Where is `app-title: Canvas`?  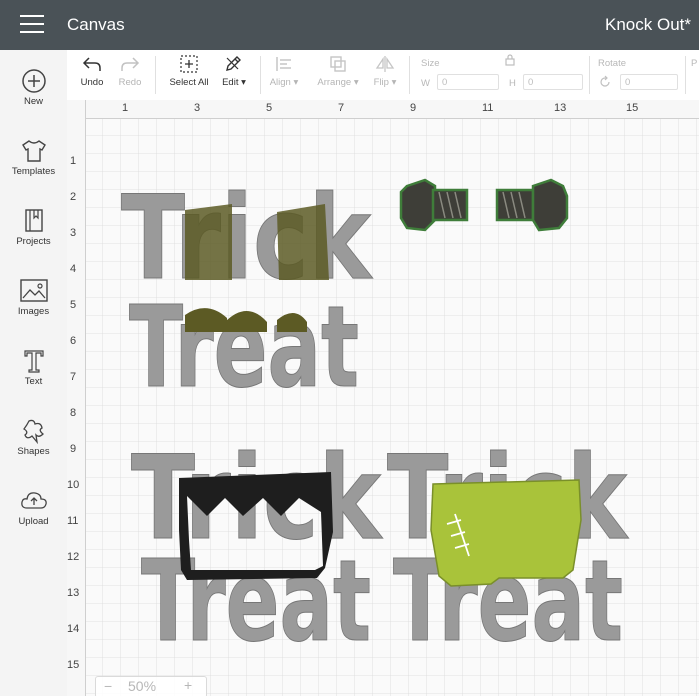 app-title: Canvas is located at coordinates (96, 24).